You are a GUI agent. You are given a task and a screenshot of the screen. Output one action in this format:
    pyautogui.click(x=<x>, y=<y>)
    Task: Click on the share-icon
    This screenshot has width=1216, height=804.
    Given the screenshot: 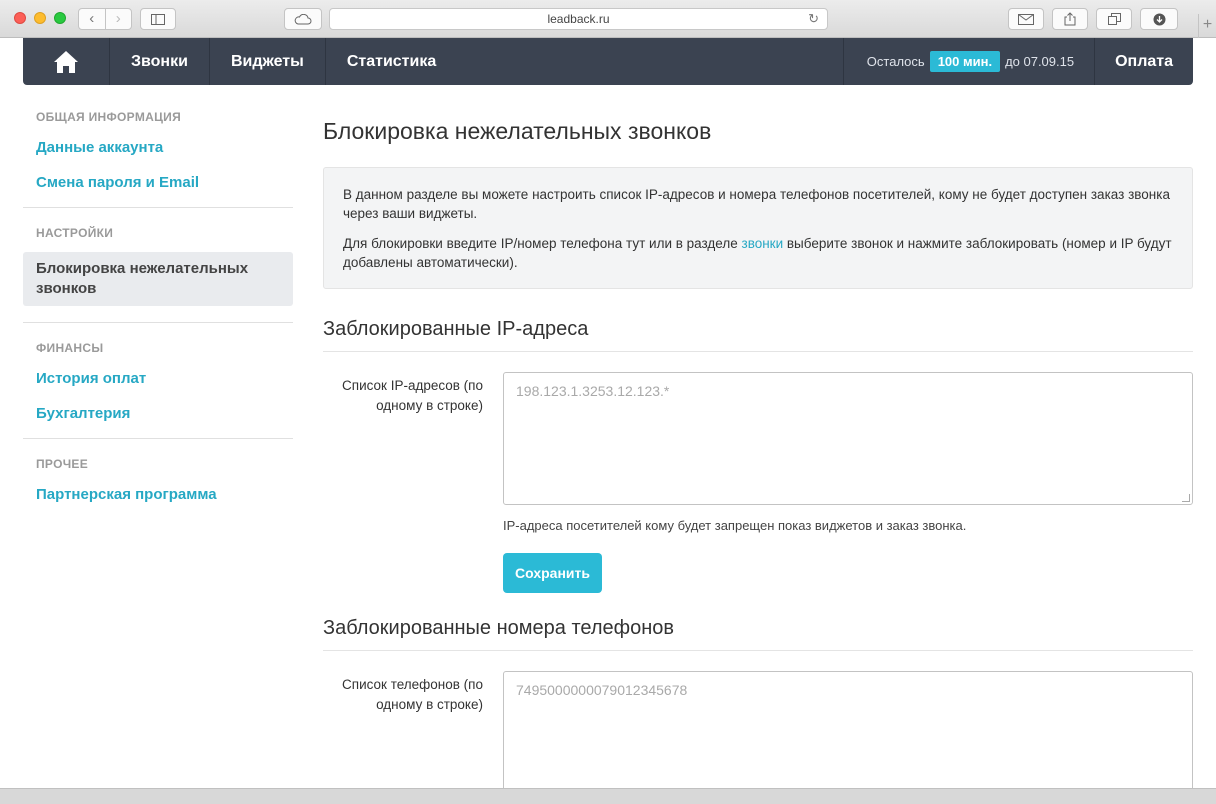 What is the action you would take?
    pyautogui.click(x=1070, y=19)
    